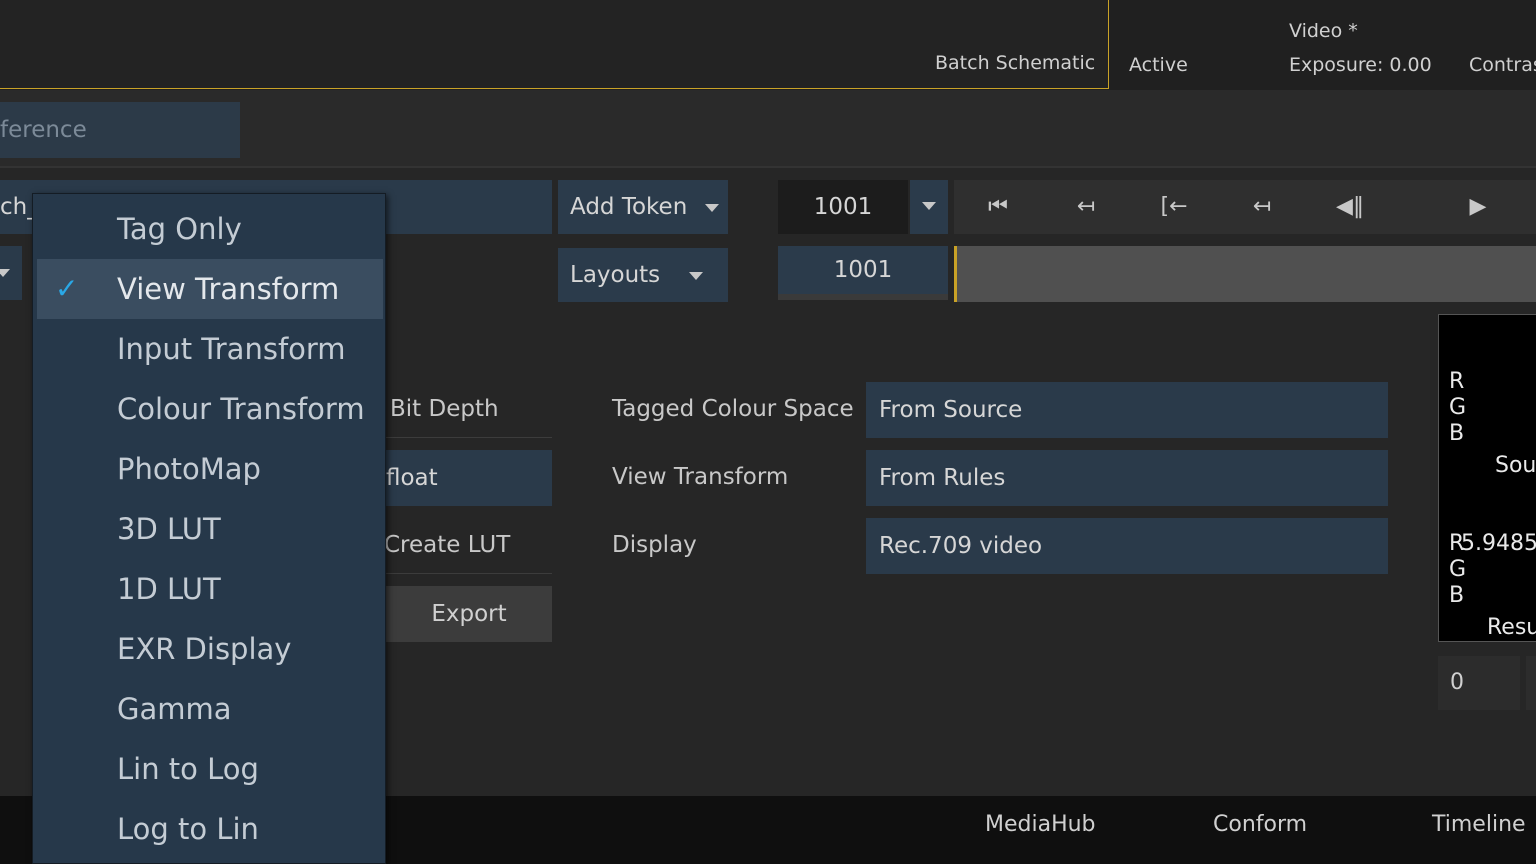  Describe the element at coordinates (174, 709) in the screenshot. I see `menu-item-label: Gamma` at that location.